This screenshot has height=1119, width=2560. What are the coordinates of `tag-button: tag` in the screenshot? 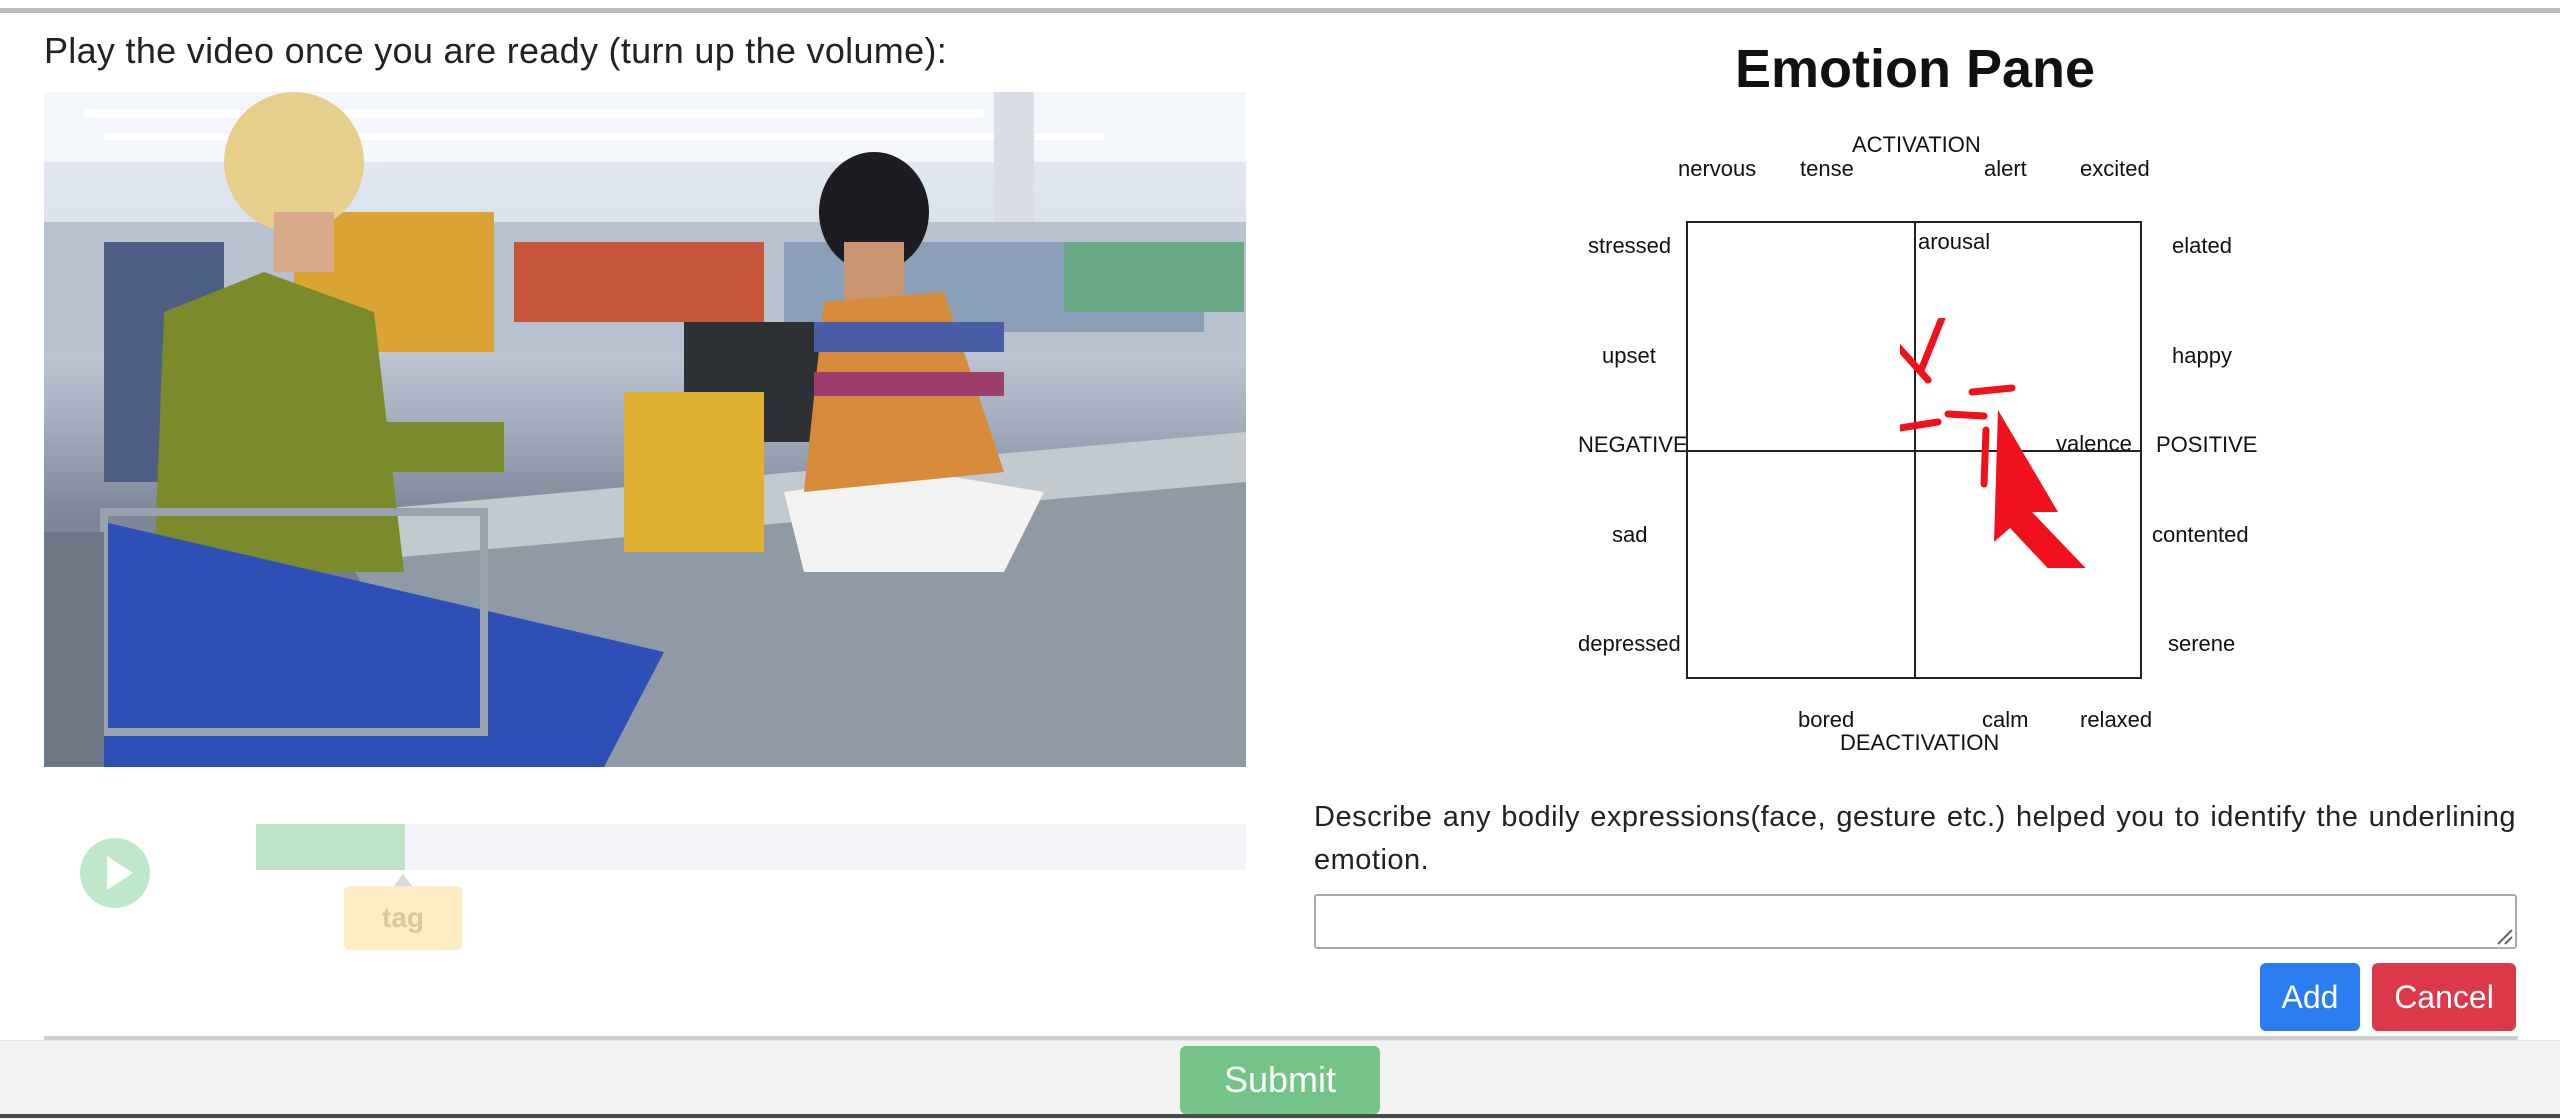 It's located at (403, 912).